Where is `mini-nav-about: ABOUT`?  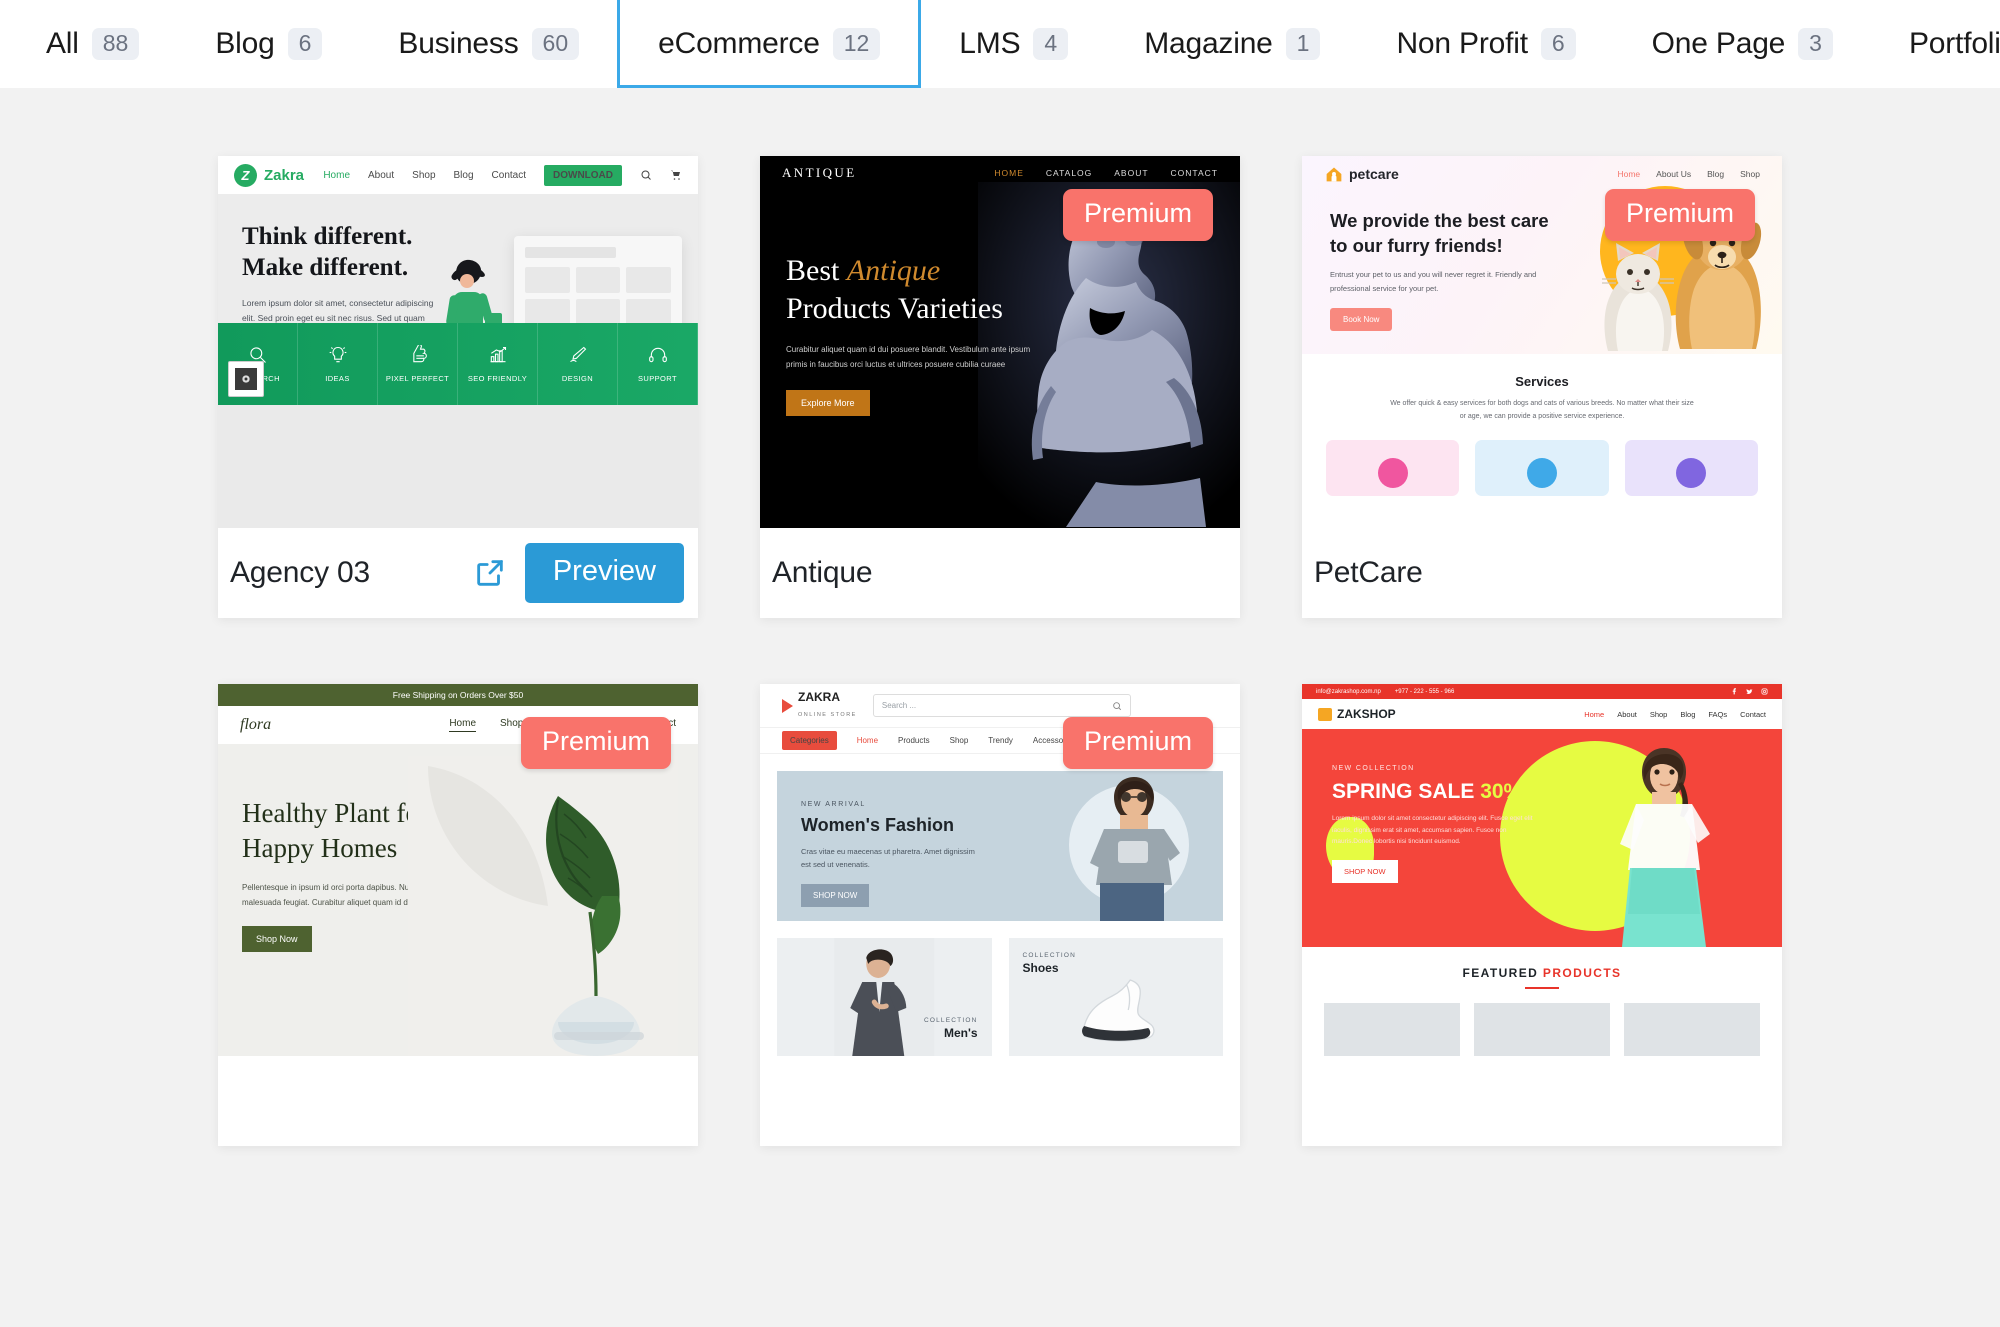
mini-nav-about: ABOUT is located at coordinates (1131, 173).